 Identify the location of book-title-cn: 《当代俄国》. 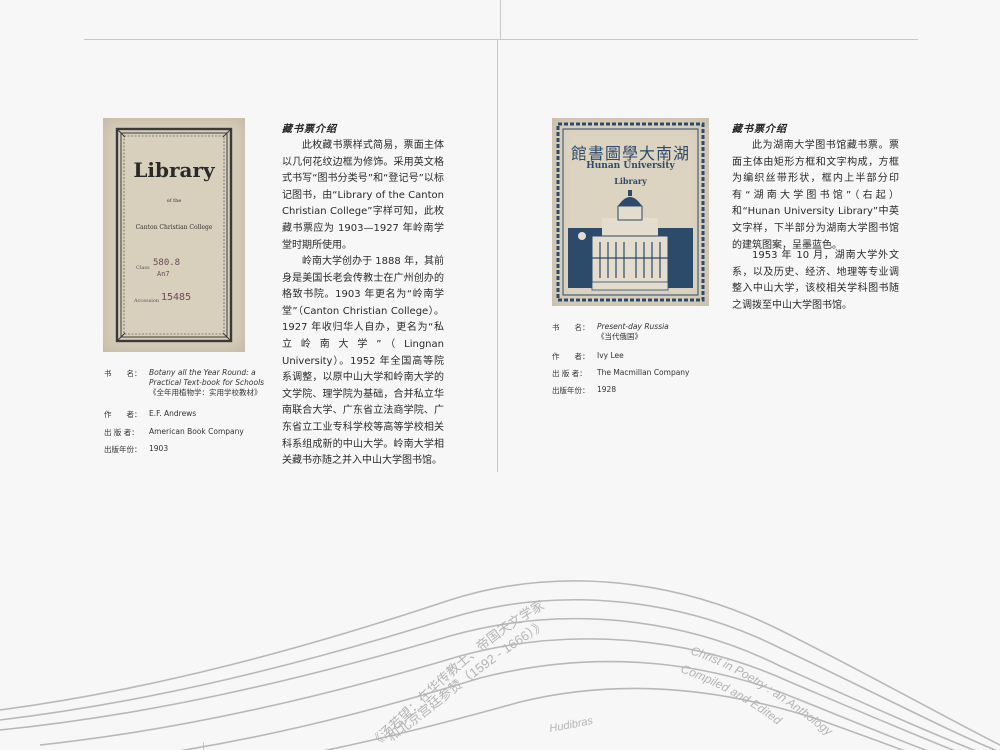
(619, 336).